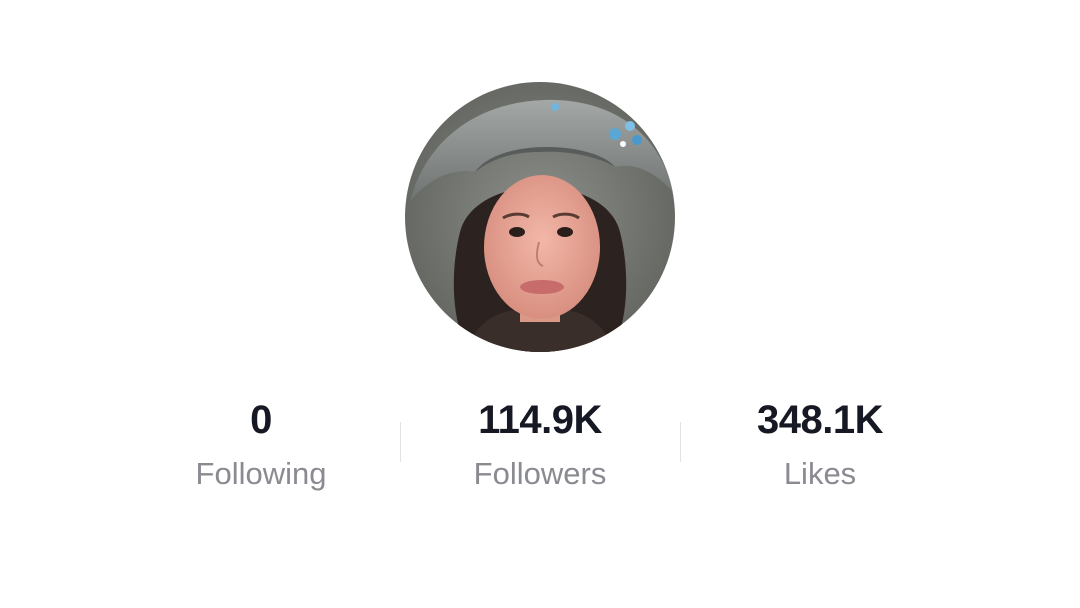  I want to click on avatar-image, so click(540, 217).